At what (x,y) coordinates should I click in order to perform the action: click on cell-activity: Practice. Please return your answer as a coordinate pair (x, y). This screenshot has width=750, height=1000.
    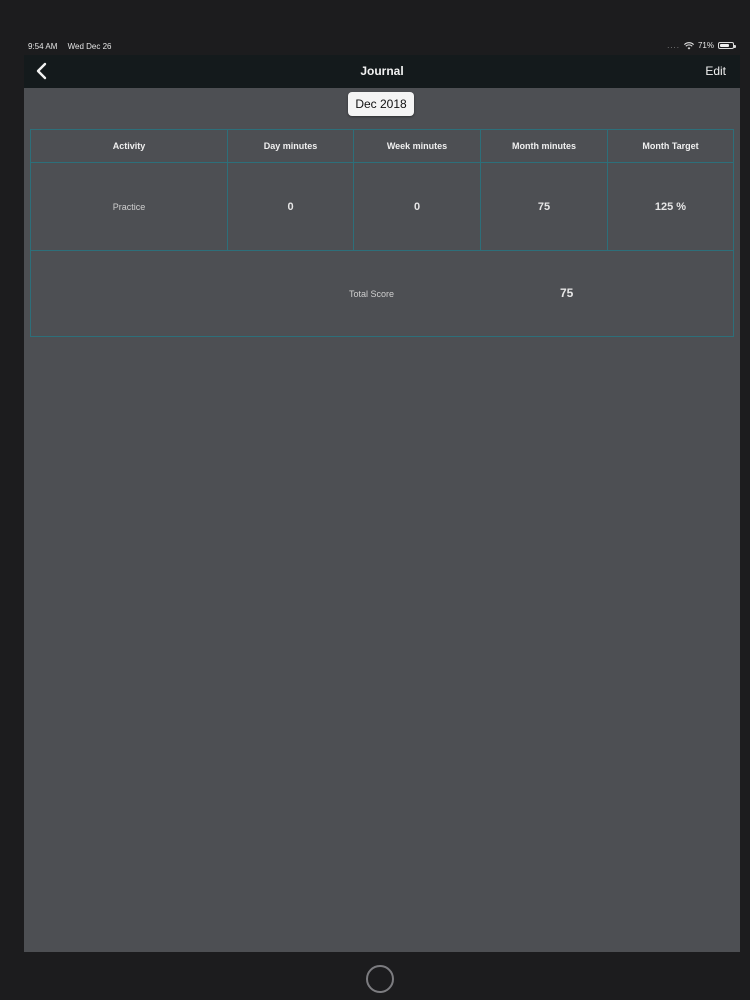
    Looking at the image, I should click on (129, 206).